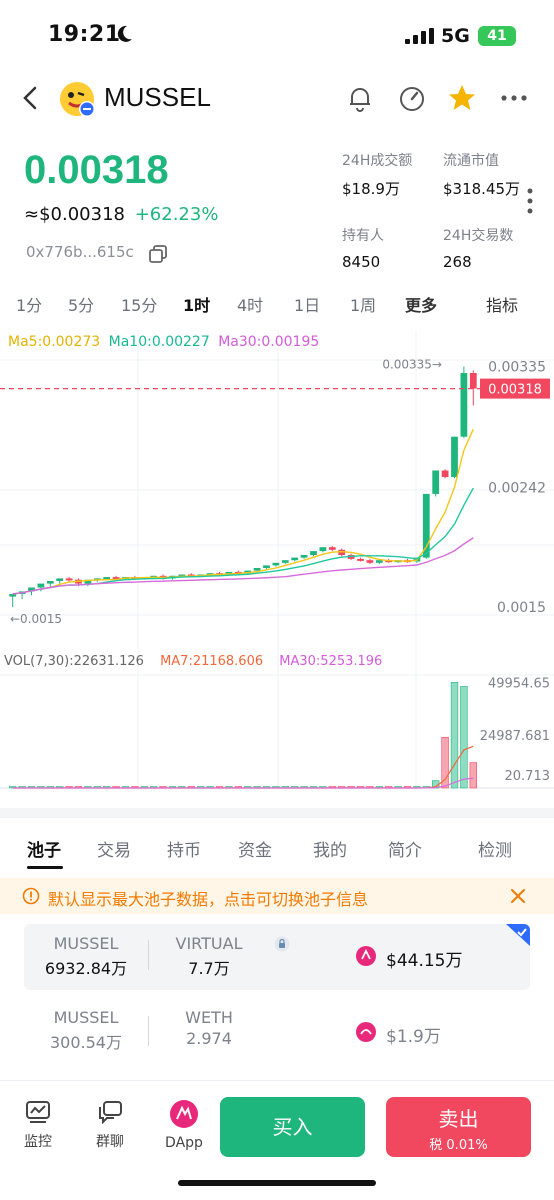 Image resolution: width=554 pixels, height=1200 pixels. What do you see at coordinates (124, 33) in the screenshot?
I see `moon-icon` at bounding box center [124, 33].